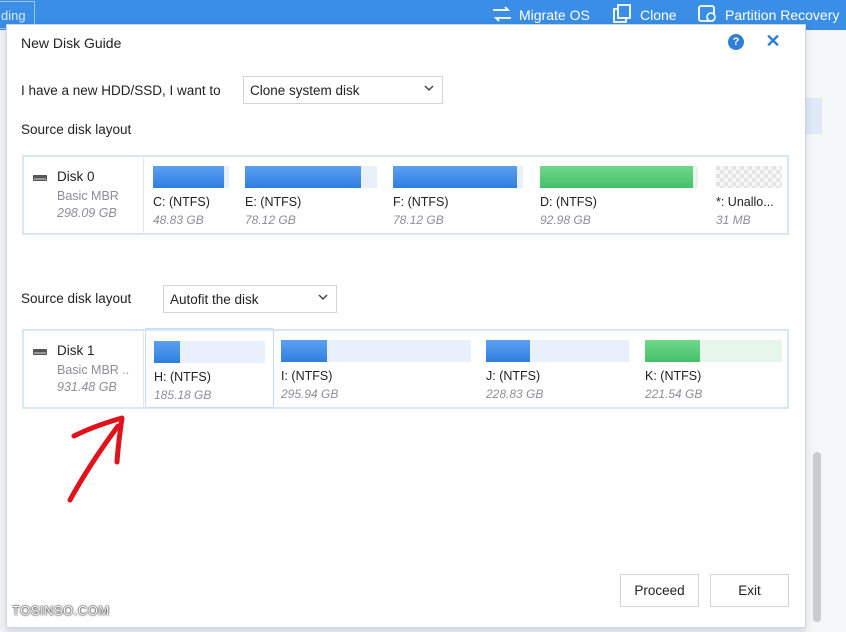  I want to click on help-icon: ?, so click(736, 42).